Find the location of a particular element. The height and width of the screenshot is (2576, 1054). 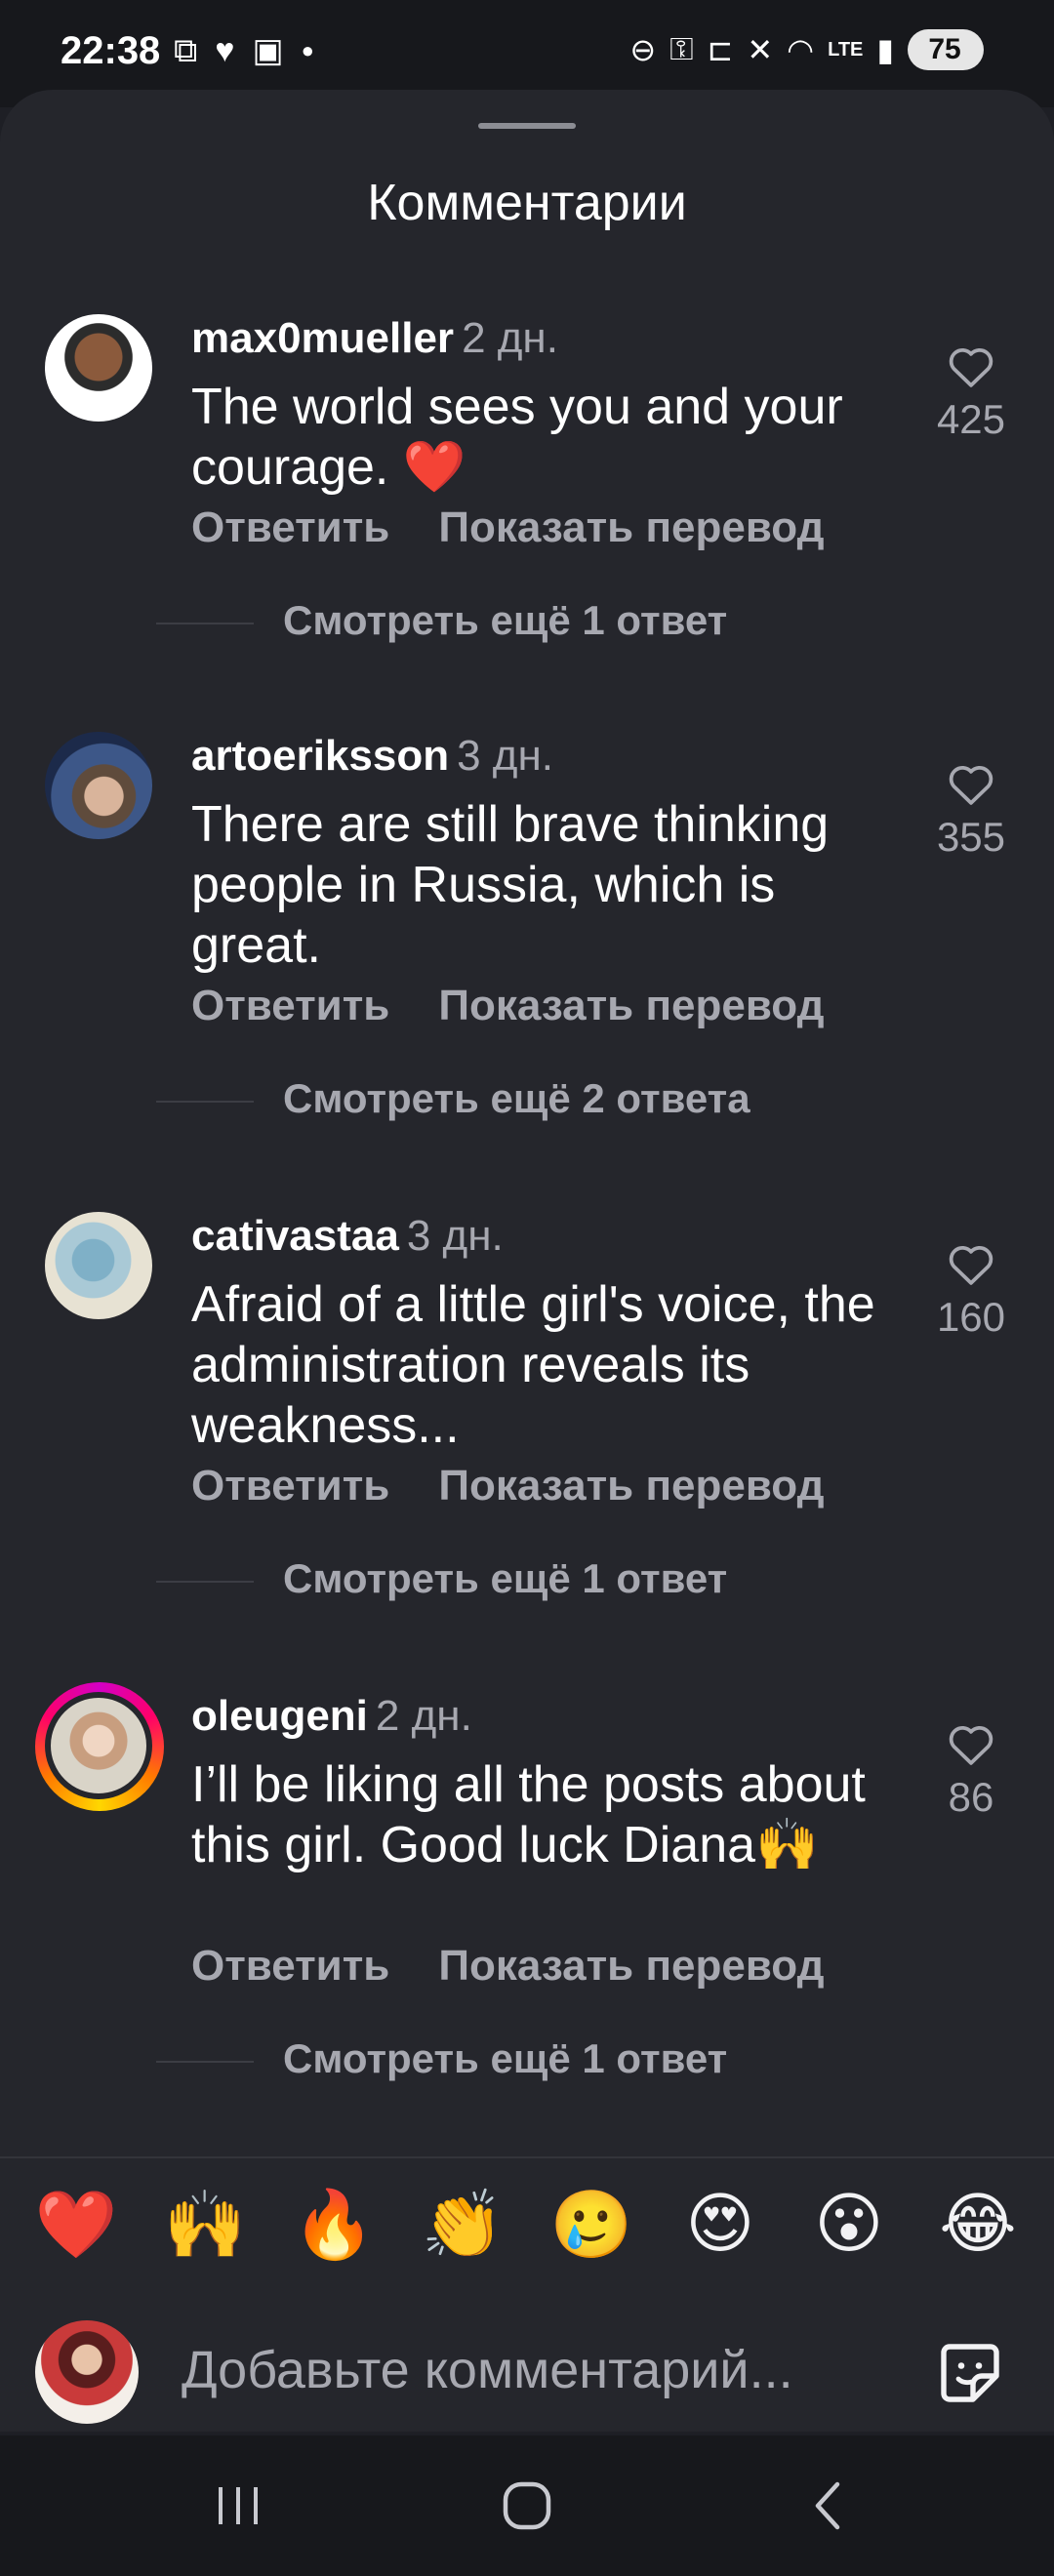

my-avatar is located at coordinates (87, 2372).